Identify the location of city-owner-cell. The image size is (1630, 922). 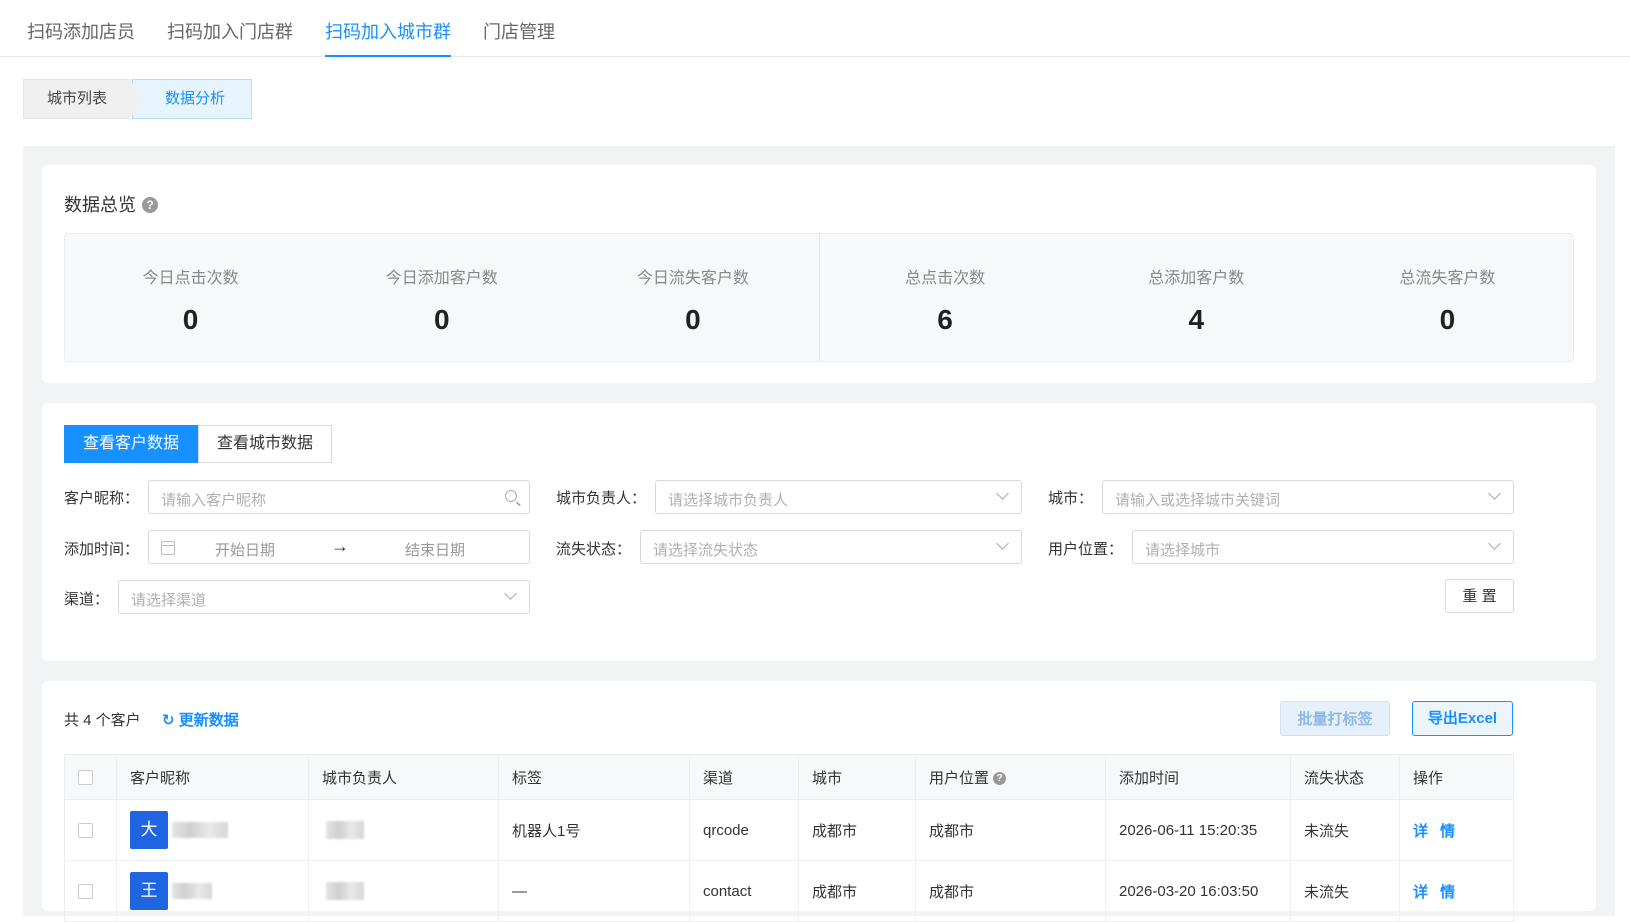
(403, 830).